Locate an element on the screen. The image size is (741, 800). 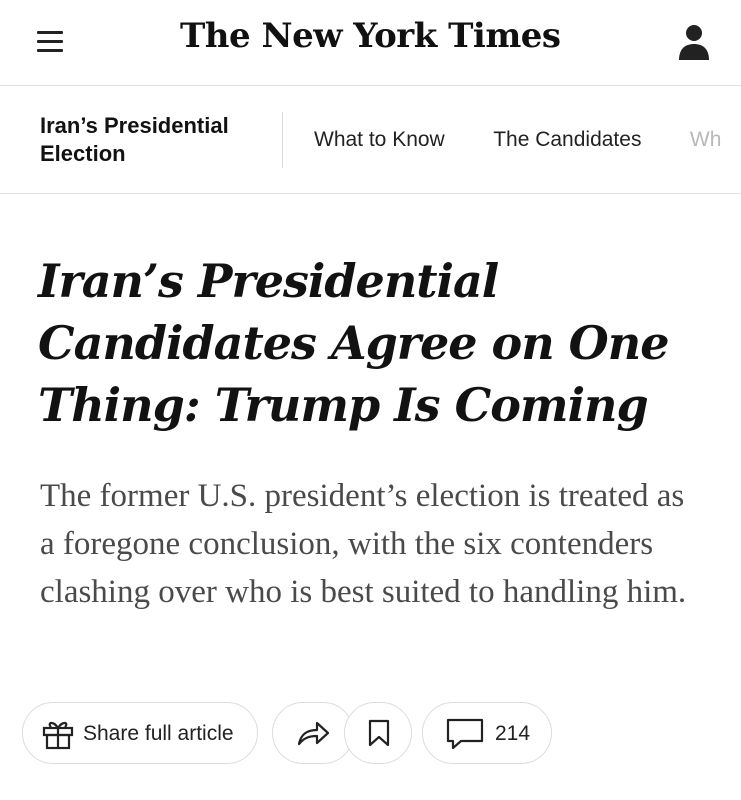
nyt-logo: The New York Times is located at coordinates (375, 36).